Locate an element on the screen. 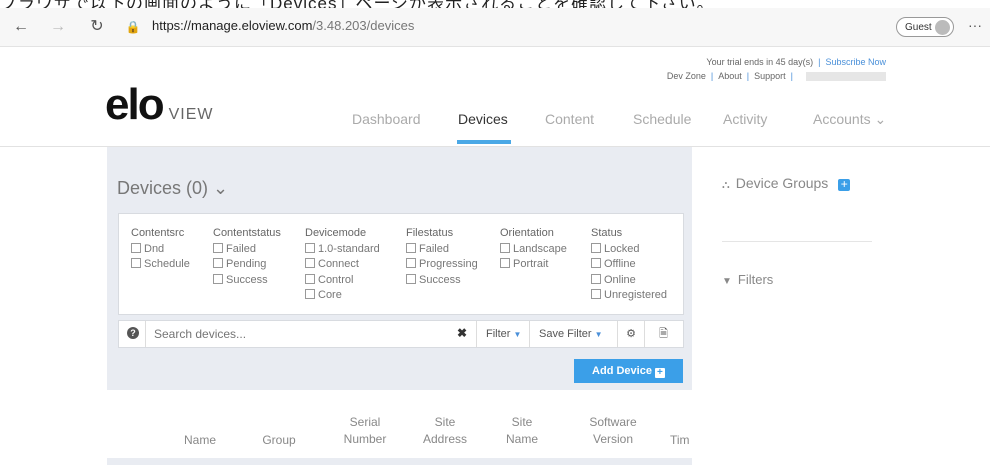  filter-header: Contentsrc is located at coordinates (158, 233).